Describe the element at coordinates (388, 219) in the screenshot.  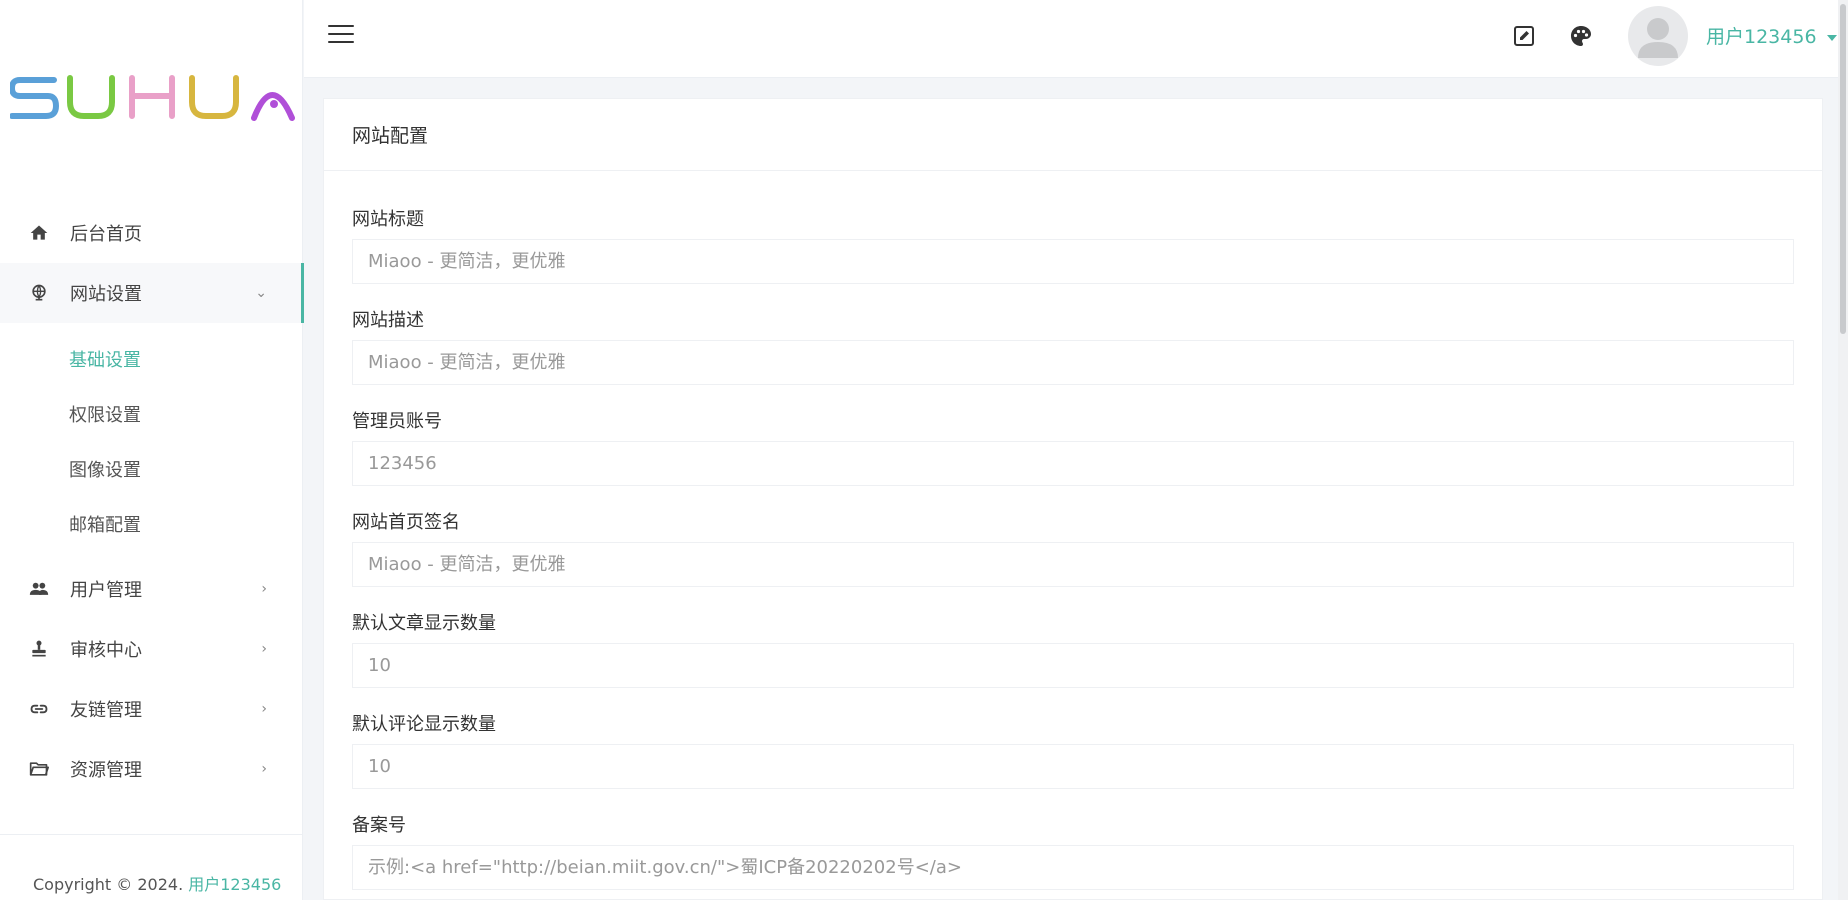
I see `field-label: 网站标题` at that location.